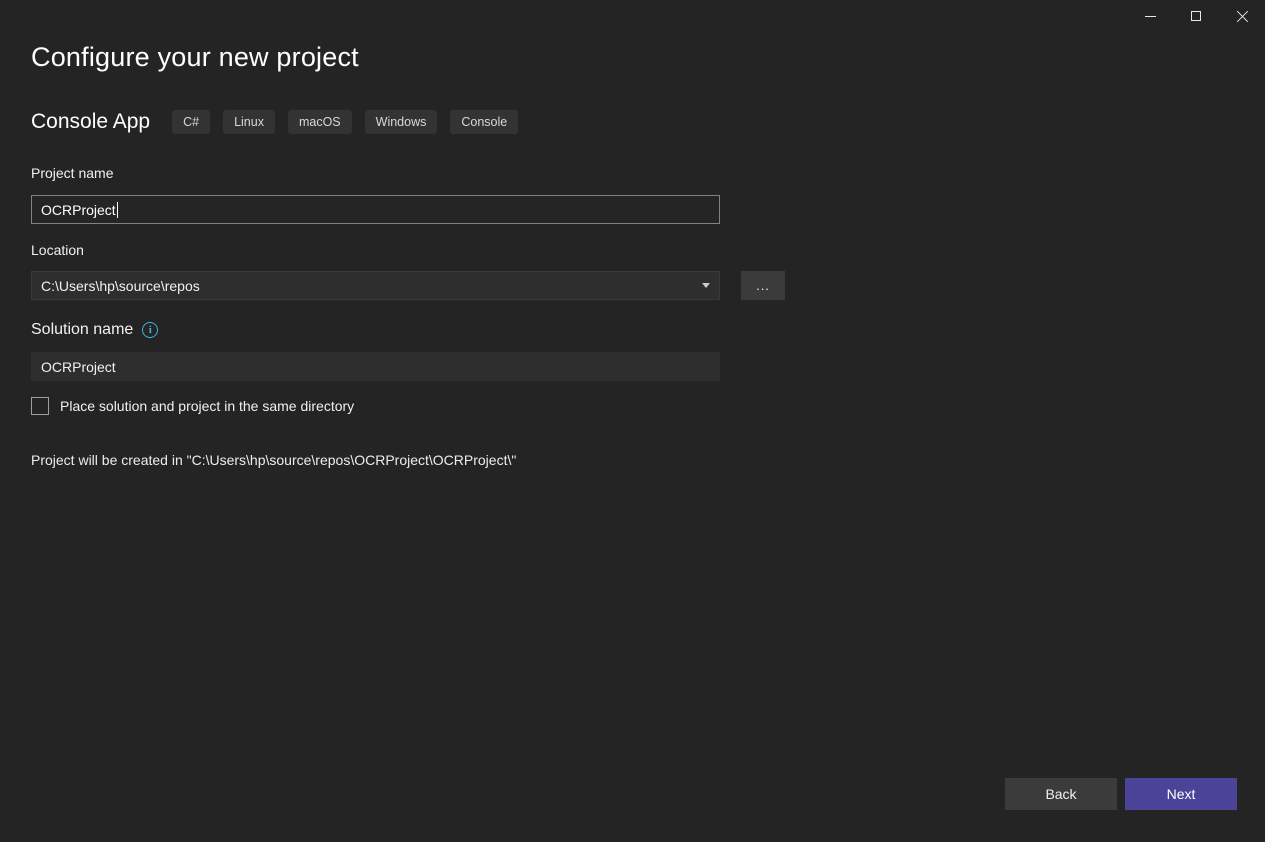 The width and height of the screenshot is (1265, 842). I want to click on close-icon, so click(1242, 16).